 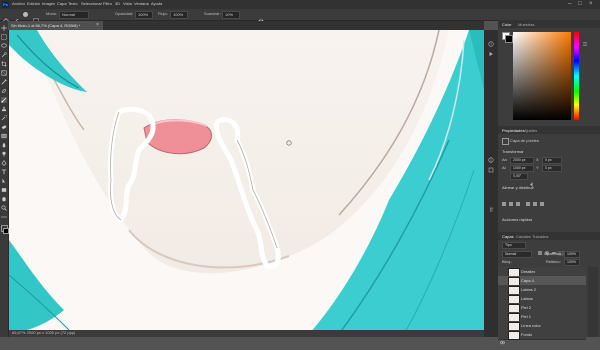 I want to click on layer-row: Fondo, so click(x=542, y=337).